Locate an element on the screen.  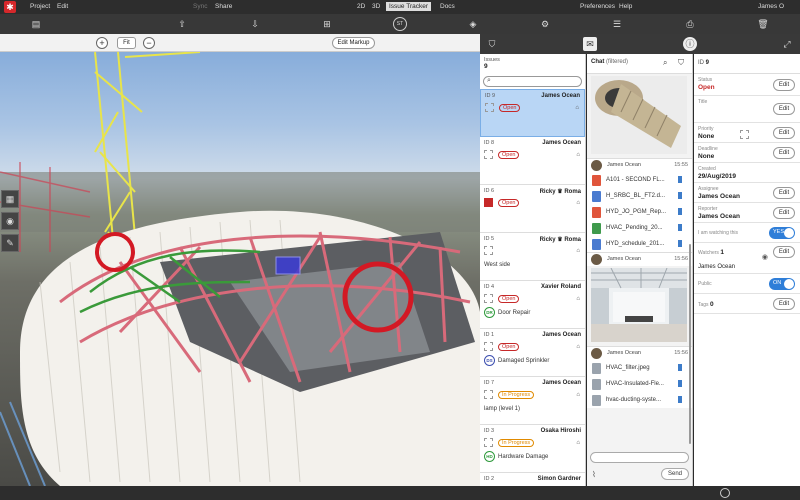
menu-docs: Docs is located at coordinates (447, 6).